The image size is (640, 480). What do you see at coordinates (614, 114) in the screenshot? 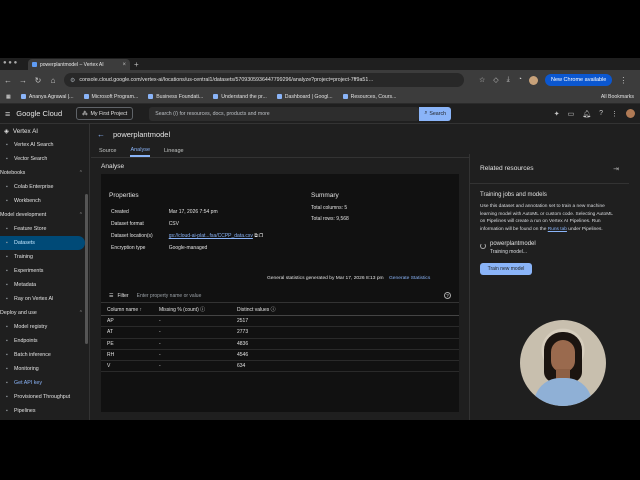
I see `settings-kebab-icon: ⋮` at bounding box center [614, 114].